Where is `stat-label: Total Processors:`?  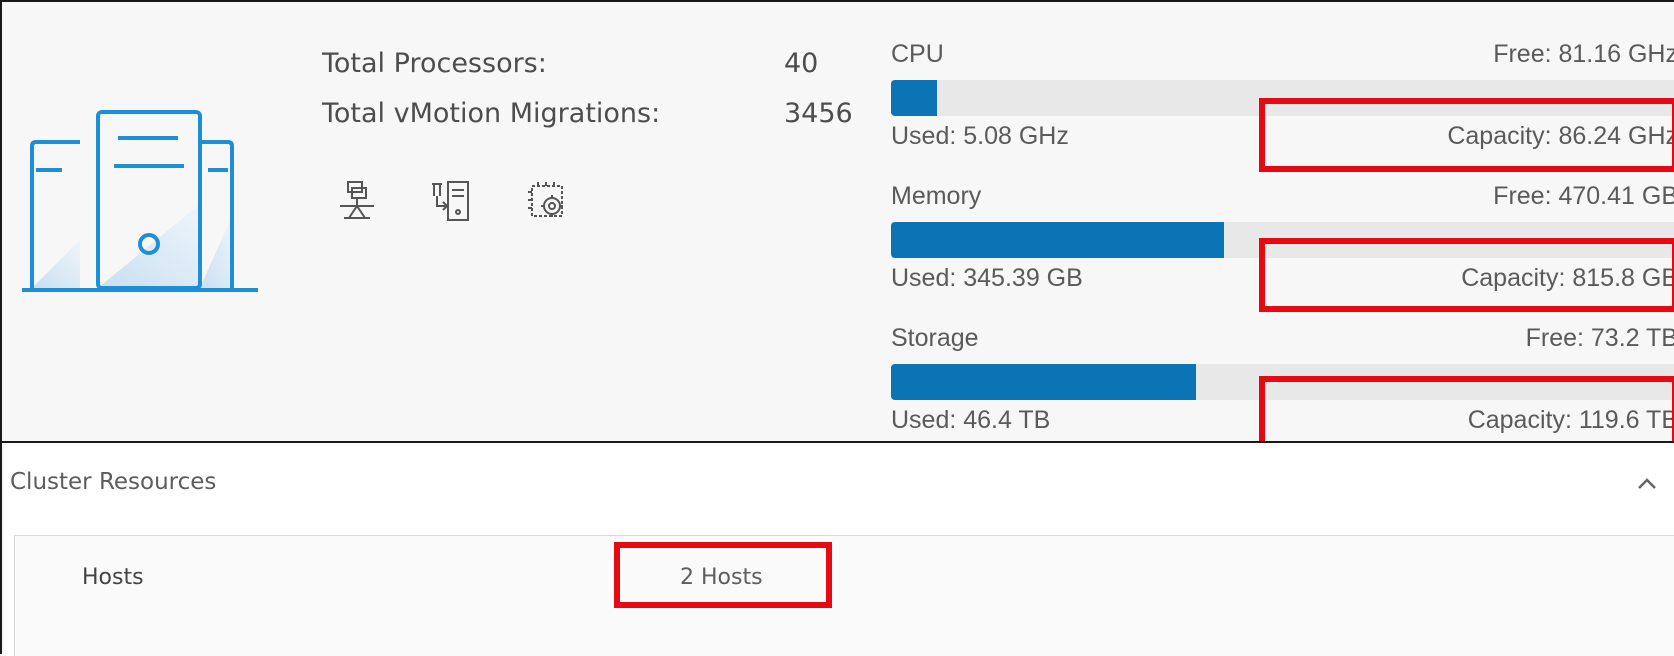 stat-label: Total Processors: is located at coordinates (434, 63).